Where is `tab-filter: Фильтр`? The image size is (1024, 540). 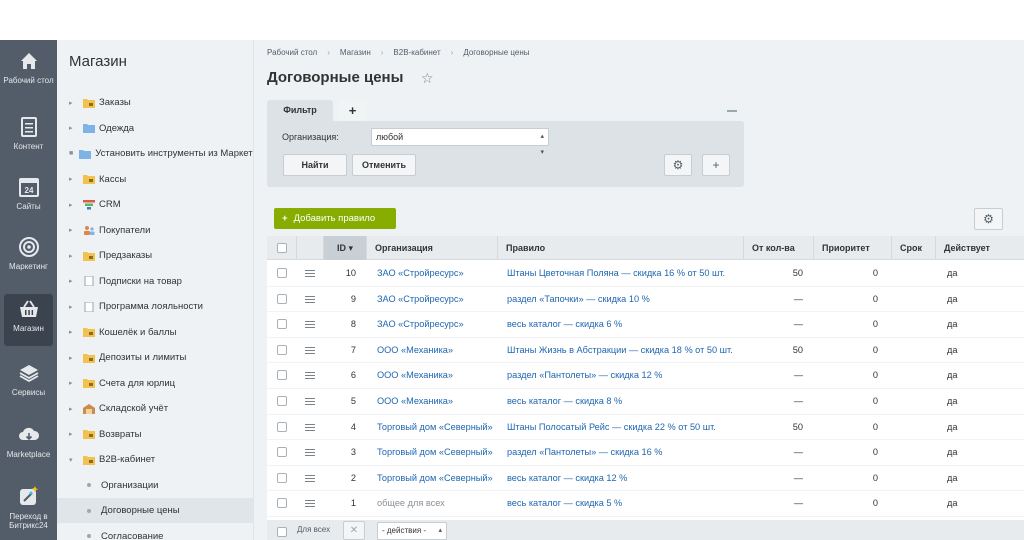 tab-filter: Фильтр is located at coordinates (300, 110).